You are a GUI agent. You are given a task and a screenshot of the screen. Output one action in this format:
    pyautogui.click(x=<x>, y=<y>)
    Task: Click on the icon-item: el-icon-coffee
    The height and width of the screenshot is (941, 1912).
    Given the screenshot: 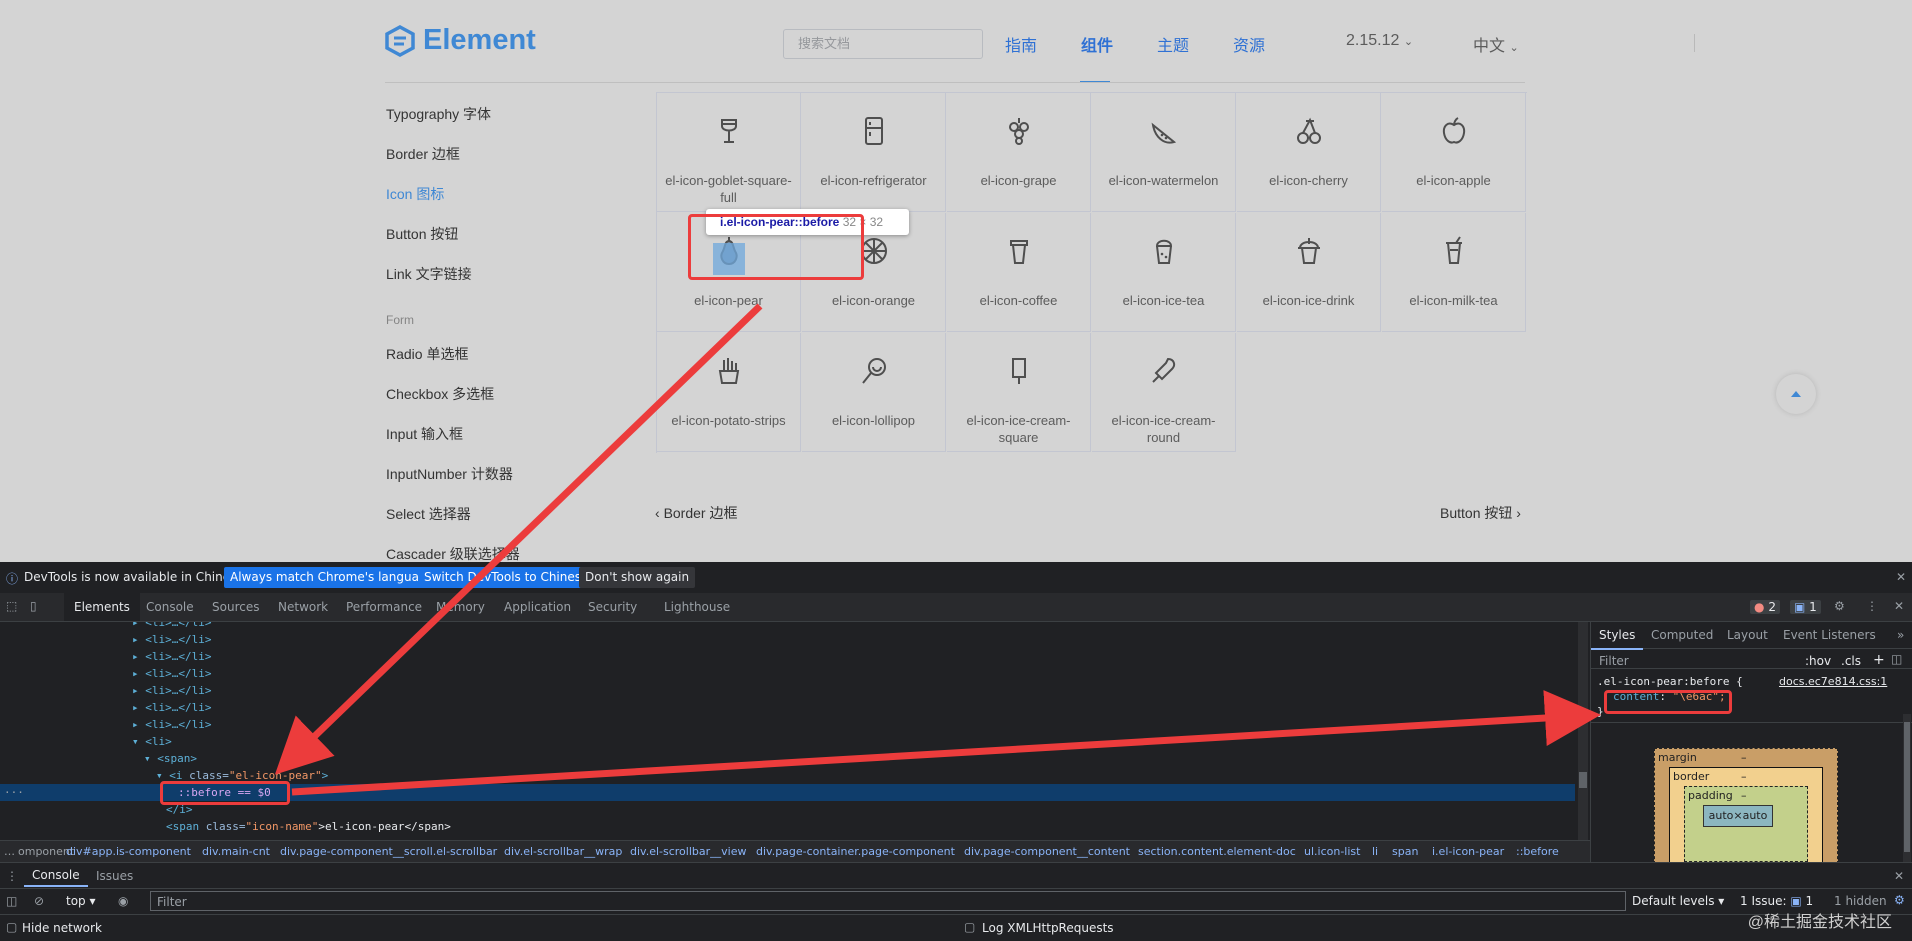 What is the action you would take?
    pyautogui.click(x=1019, y=272)
    